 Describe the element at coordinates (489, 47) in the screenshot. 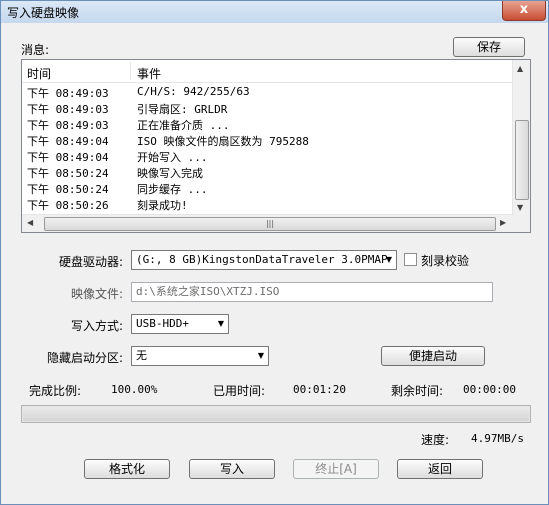

I see `save-button: 保存` at that location.